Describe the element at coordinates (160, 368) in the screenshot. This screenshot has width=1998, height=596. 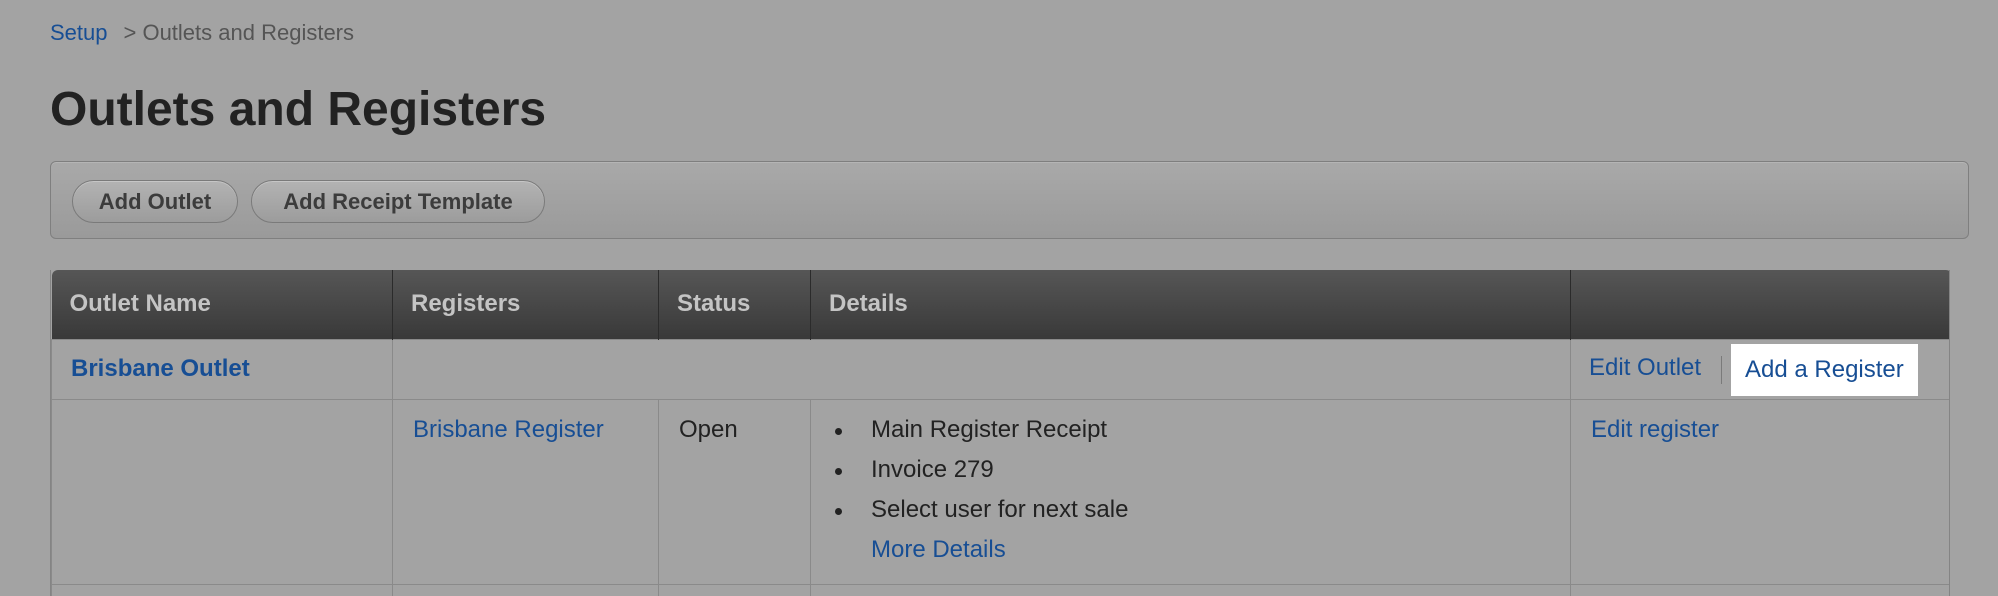
I see `outlet-name-link: Brisbane Outlet` at that location.